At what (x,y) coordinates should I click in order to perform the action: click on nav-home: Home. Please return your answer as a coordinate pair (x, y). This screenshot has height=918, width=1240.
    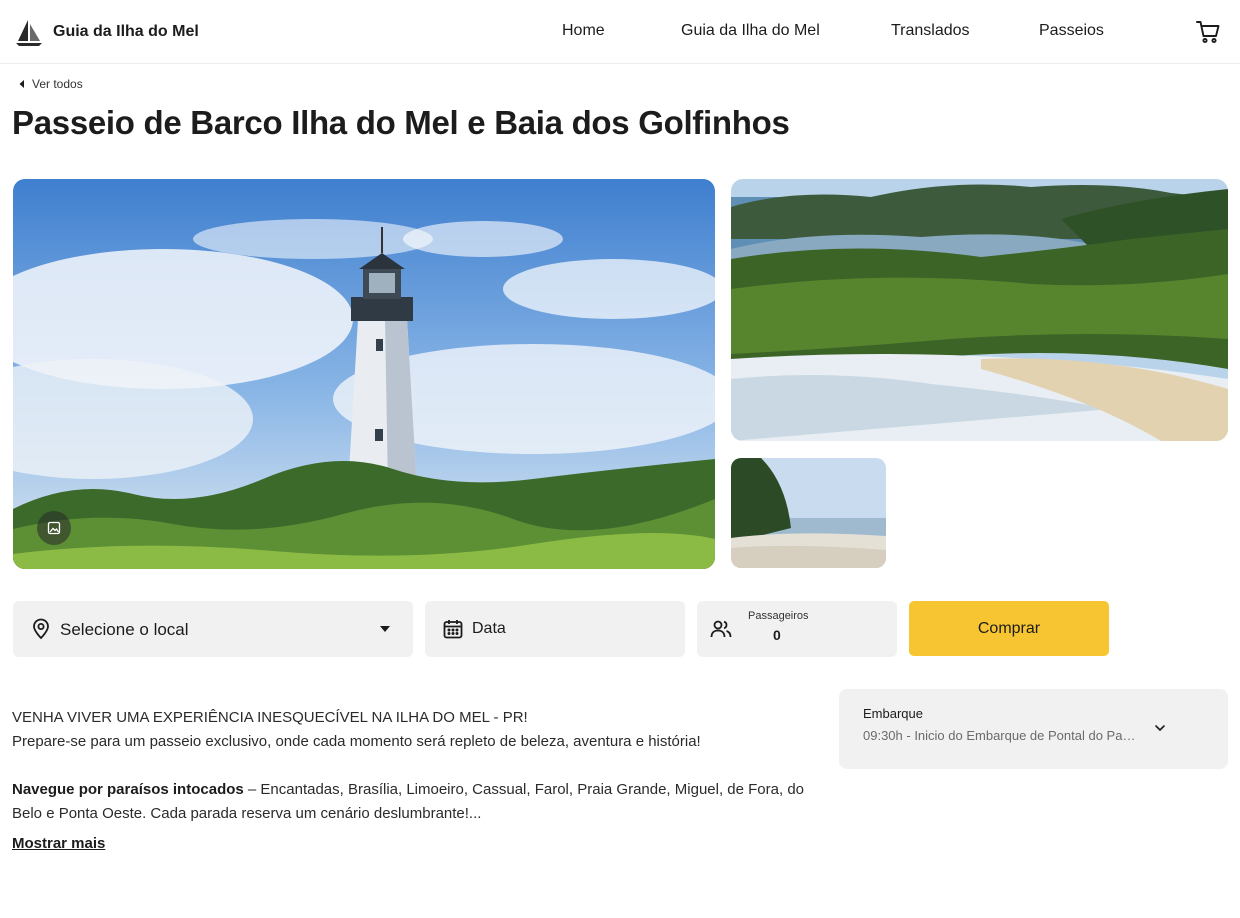
    Looking at the image, I should click on (583, 31).